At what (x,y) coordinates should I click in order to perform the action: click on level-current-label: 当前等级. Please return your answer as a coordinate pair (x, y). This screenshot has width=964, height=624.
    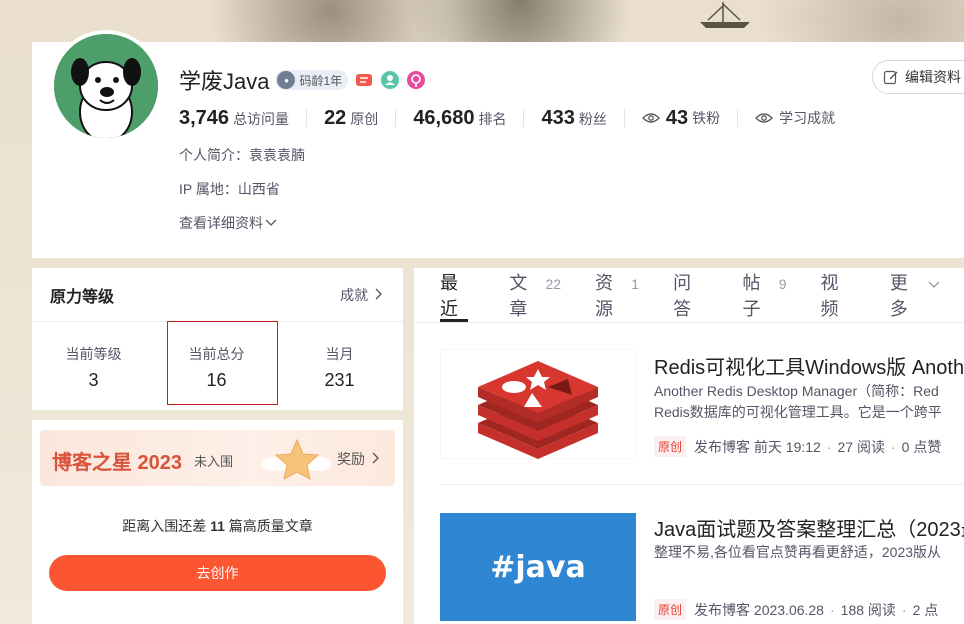
    Looking at the image, I should click on (93, 354).